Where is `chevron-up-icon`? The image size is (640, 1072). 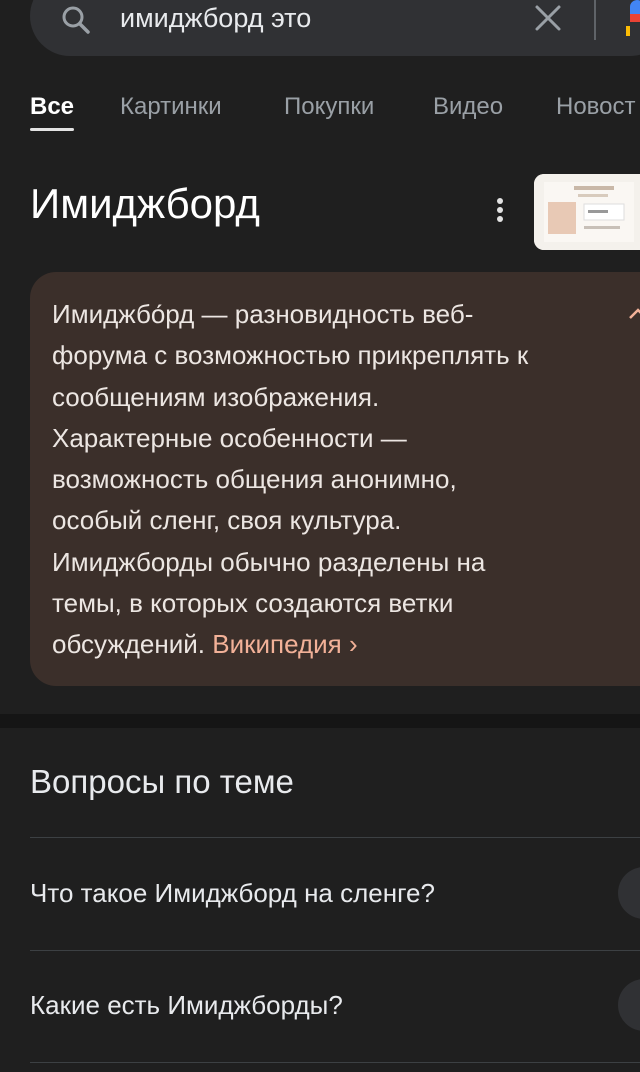 chevron-up-icon is located at coordinates (634, 314).